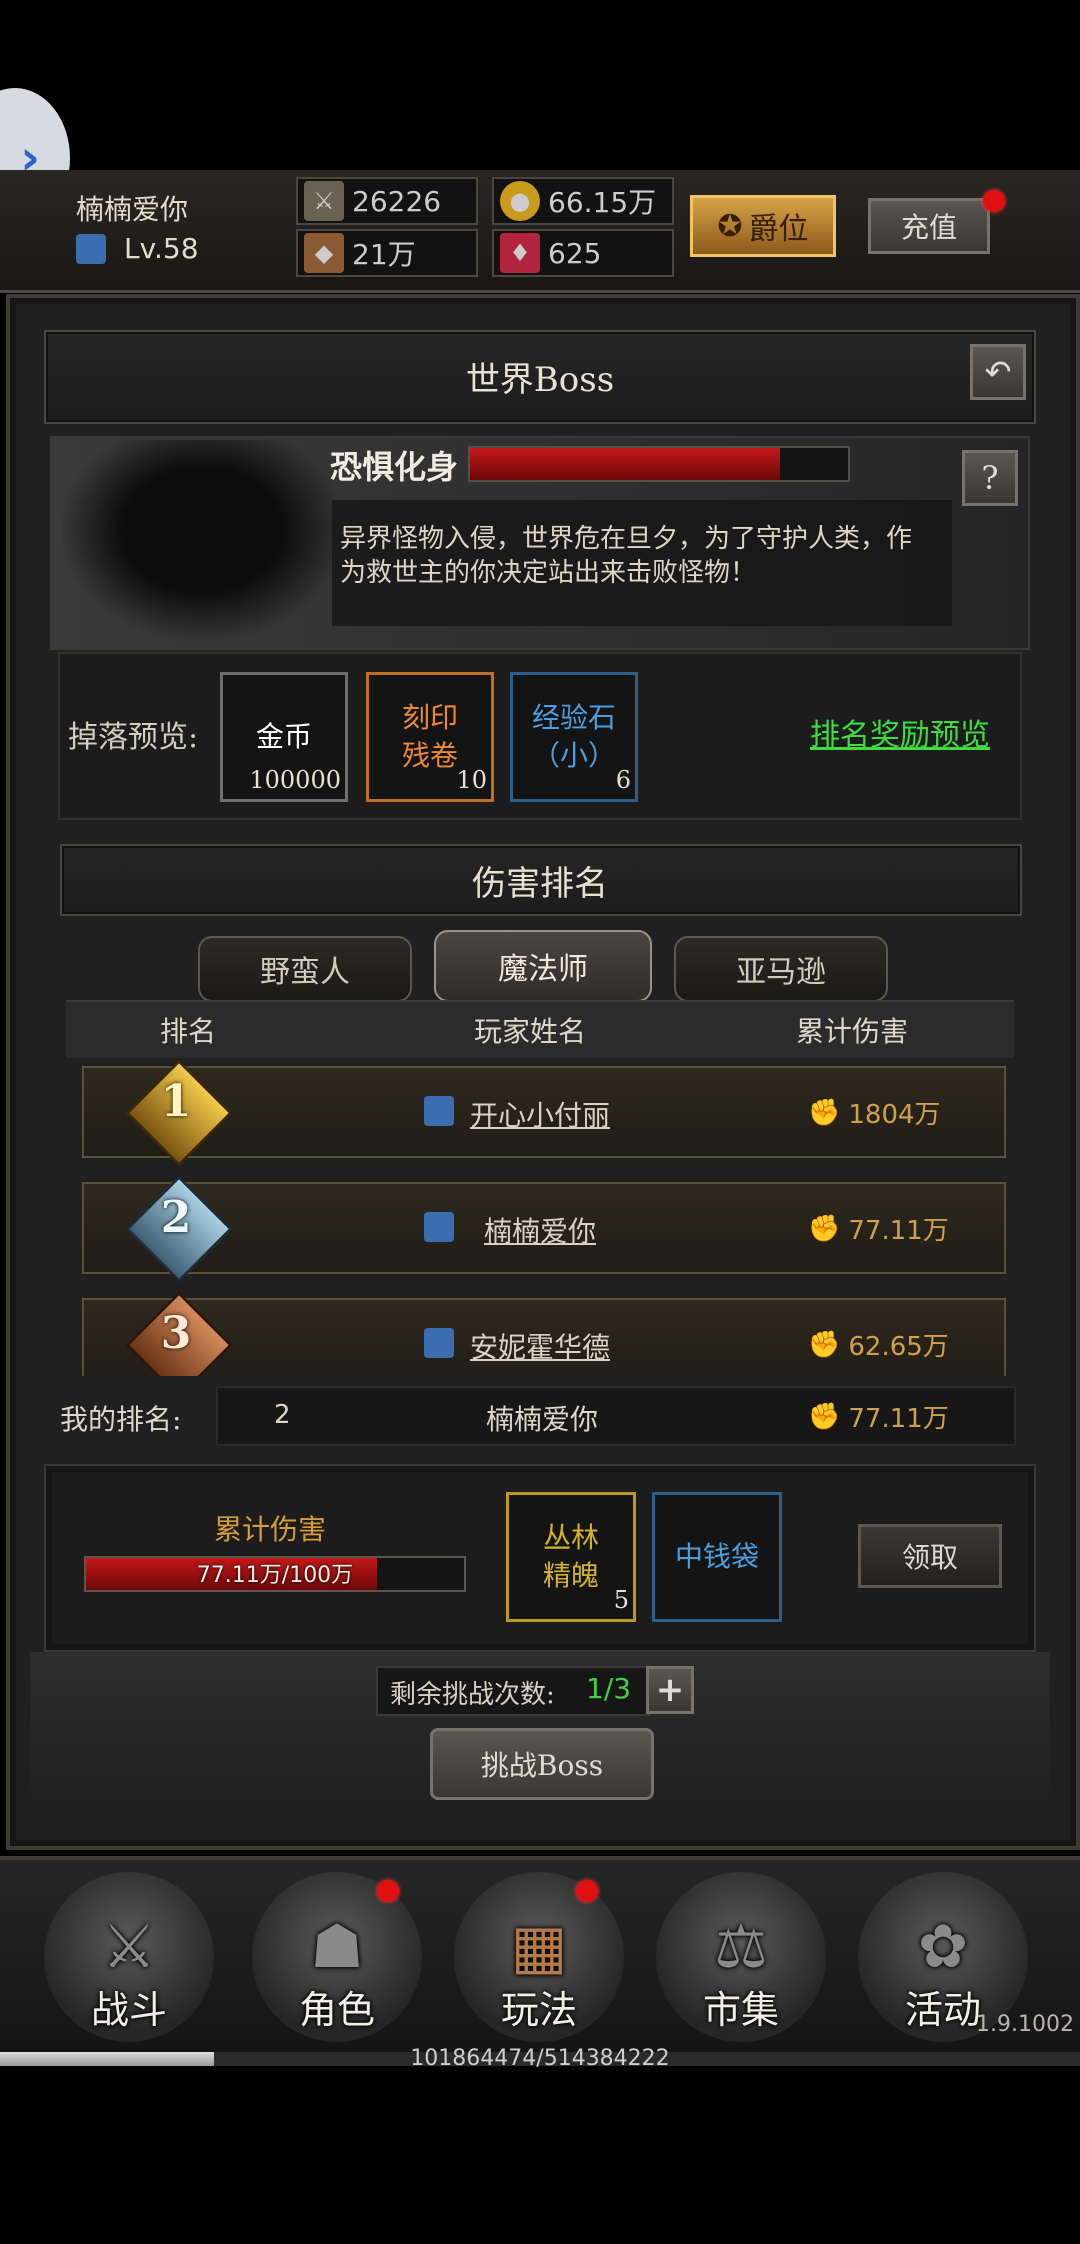  What do you see at coordinates (542, 1764) in the screenshot?
I see `challenge-boss-button: 挑战Boss` at bounding box center [542, 1764].